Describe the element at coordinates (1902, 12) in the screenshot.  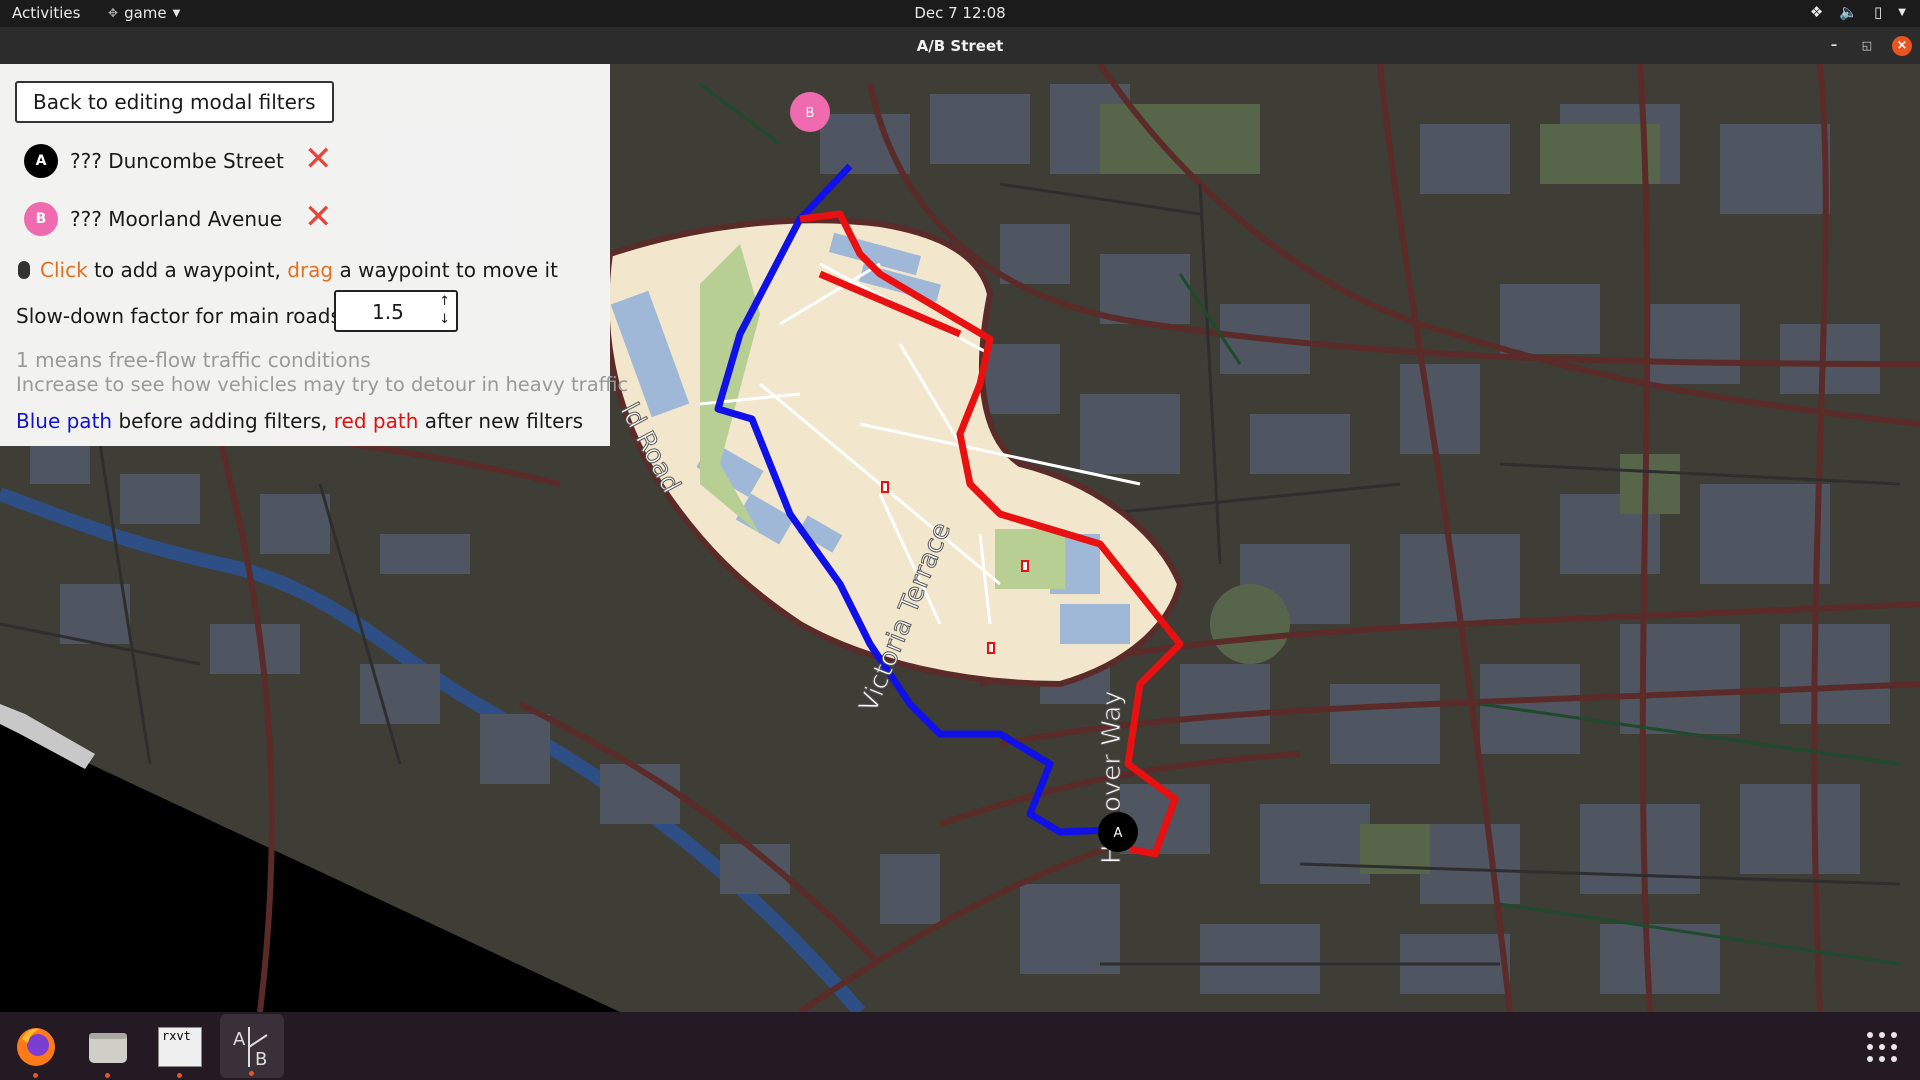
I see `system-menu-chevron-icon: ▼` at that location.